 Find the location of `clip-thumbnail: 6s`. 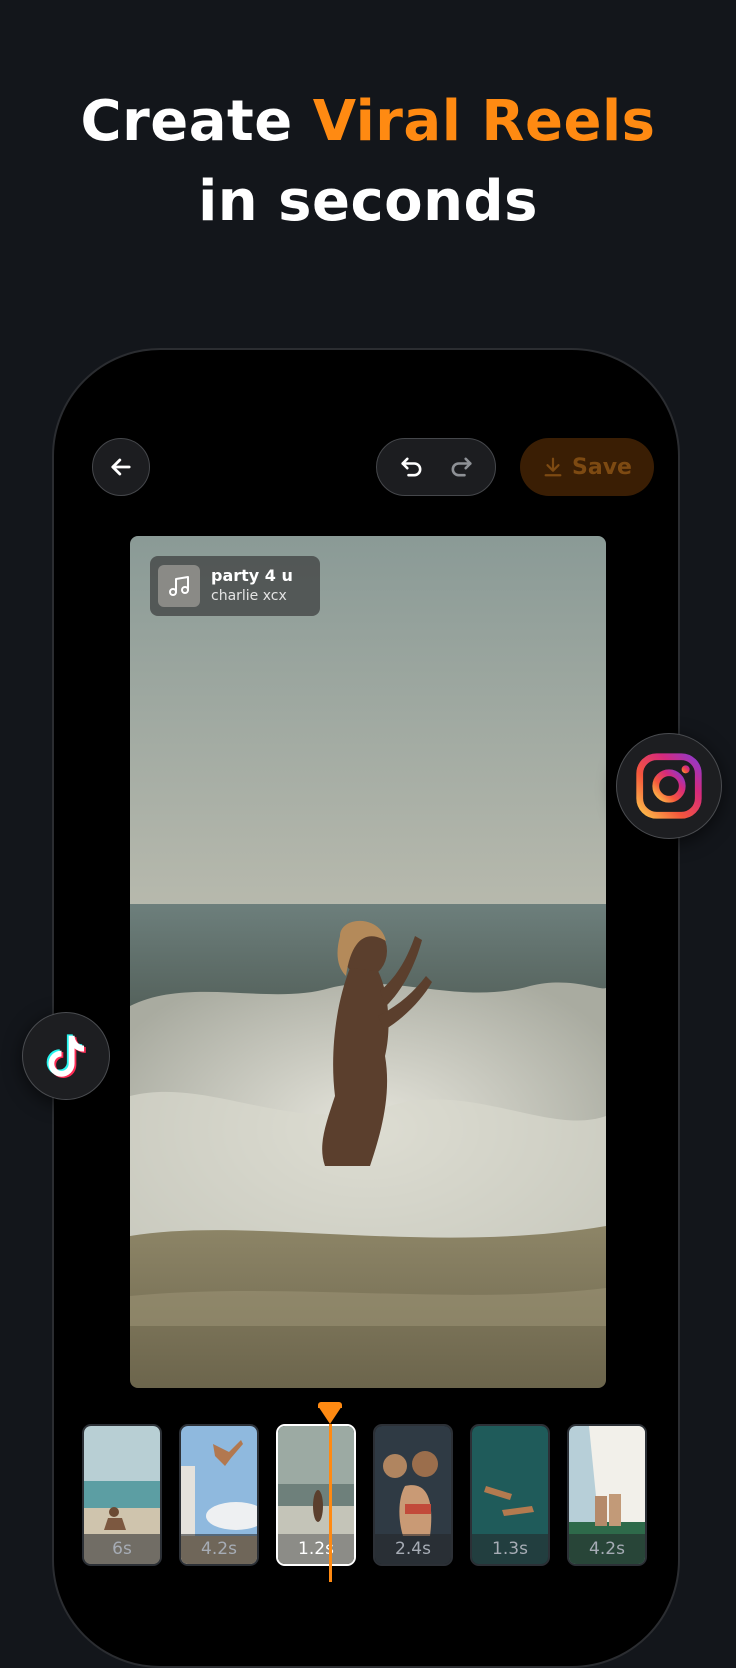

clip-thumbnail: 6s is located at coordinates (122, 1495).